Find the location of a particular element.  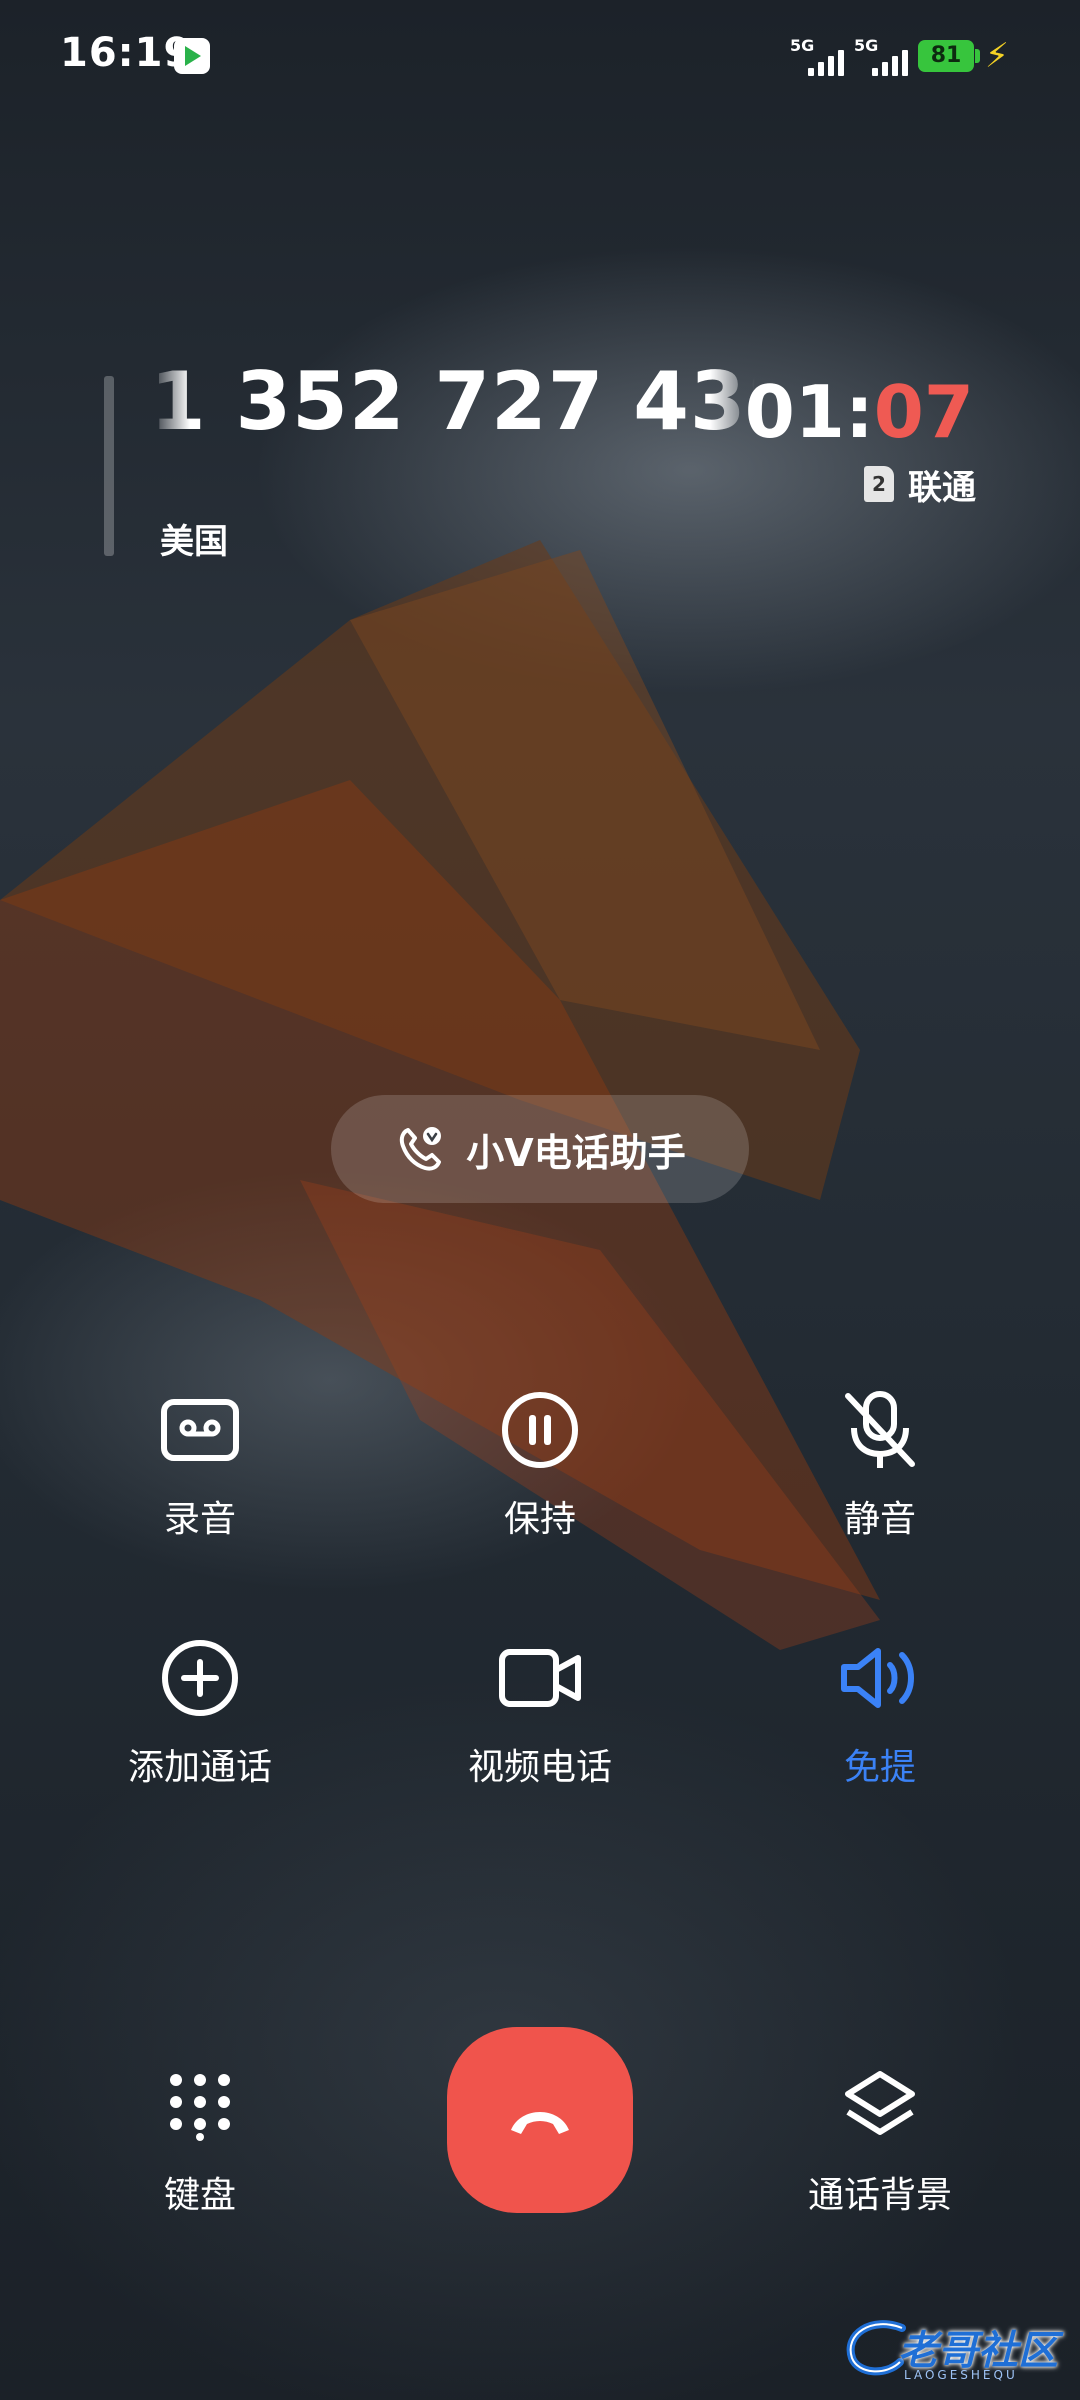

add-call-button: 添加通话 is located at coordinates (200, 1713).